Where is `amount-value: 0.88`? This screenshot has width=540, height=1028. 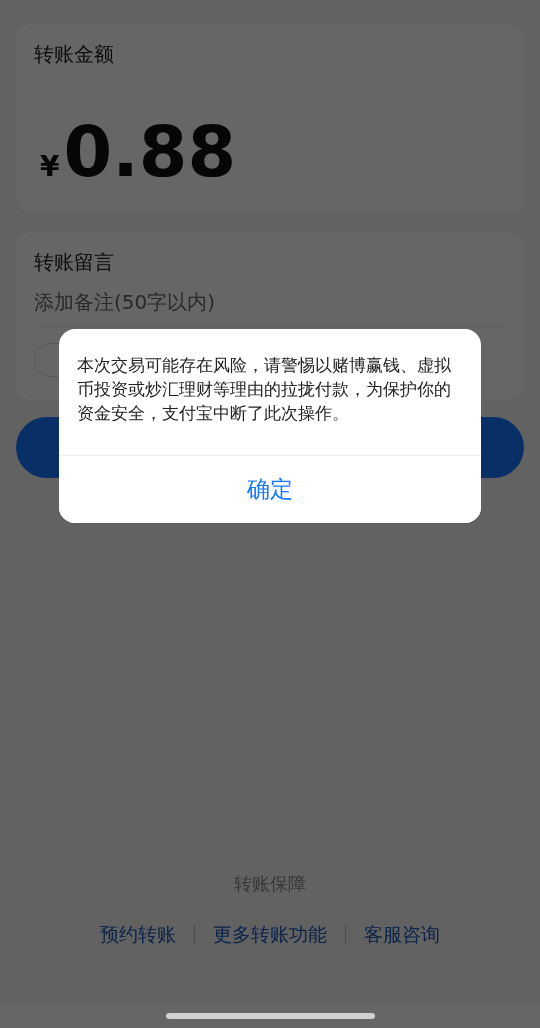
amount-value: 0.88 is located at coordinates (150, 152).